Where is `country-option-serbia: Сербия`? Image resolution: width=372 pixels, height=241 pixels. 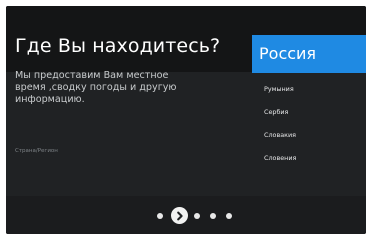 country-option-serbia: Сербия is located at coordinates (276, 112).